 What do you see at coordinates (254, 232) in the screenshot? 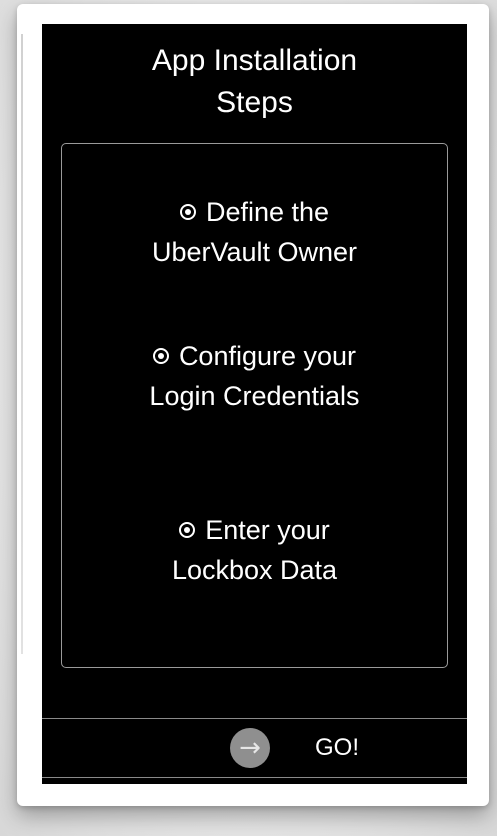
I see `step-define-owner: Define the UberVault Owner` at bounding box center [254, 232].